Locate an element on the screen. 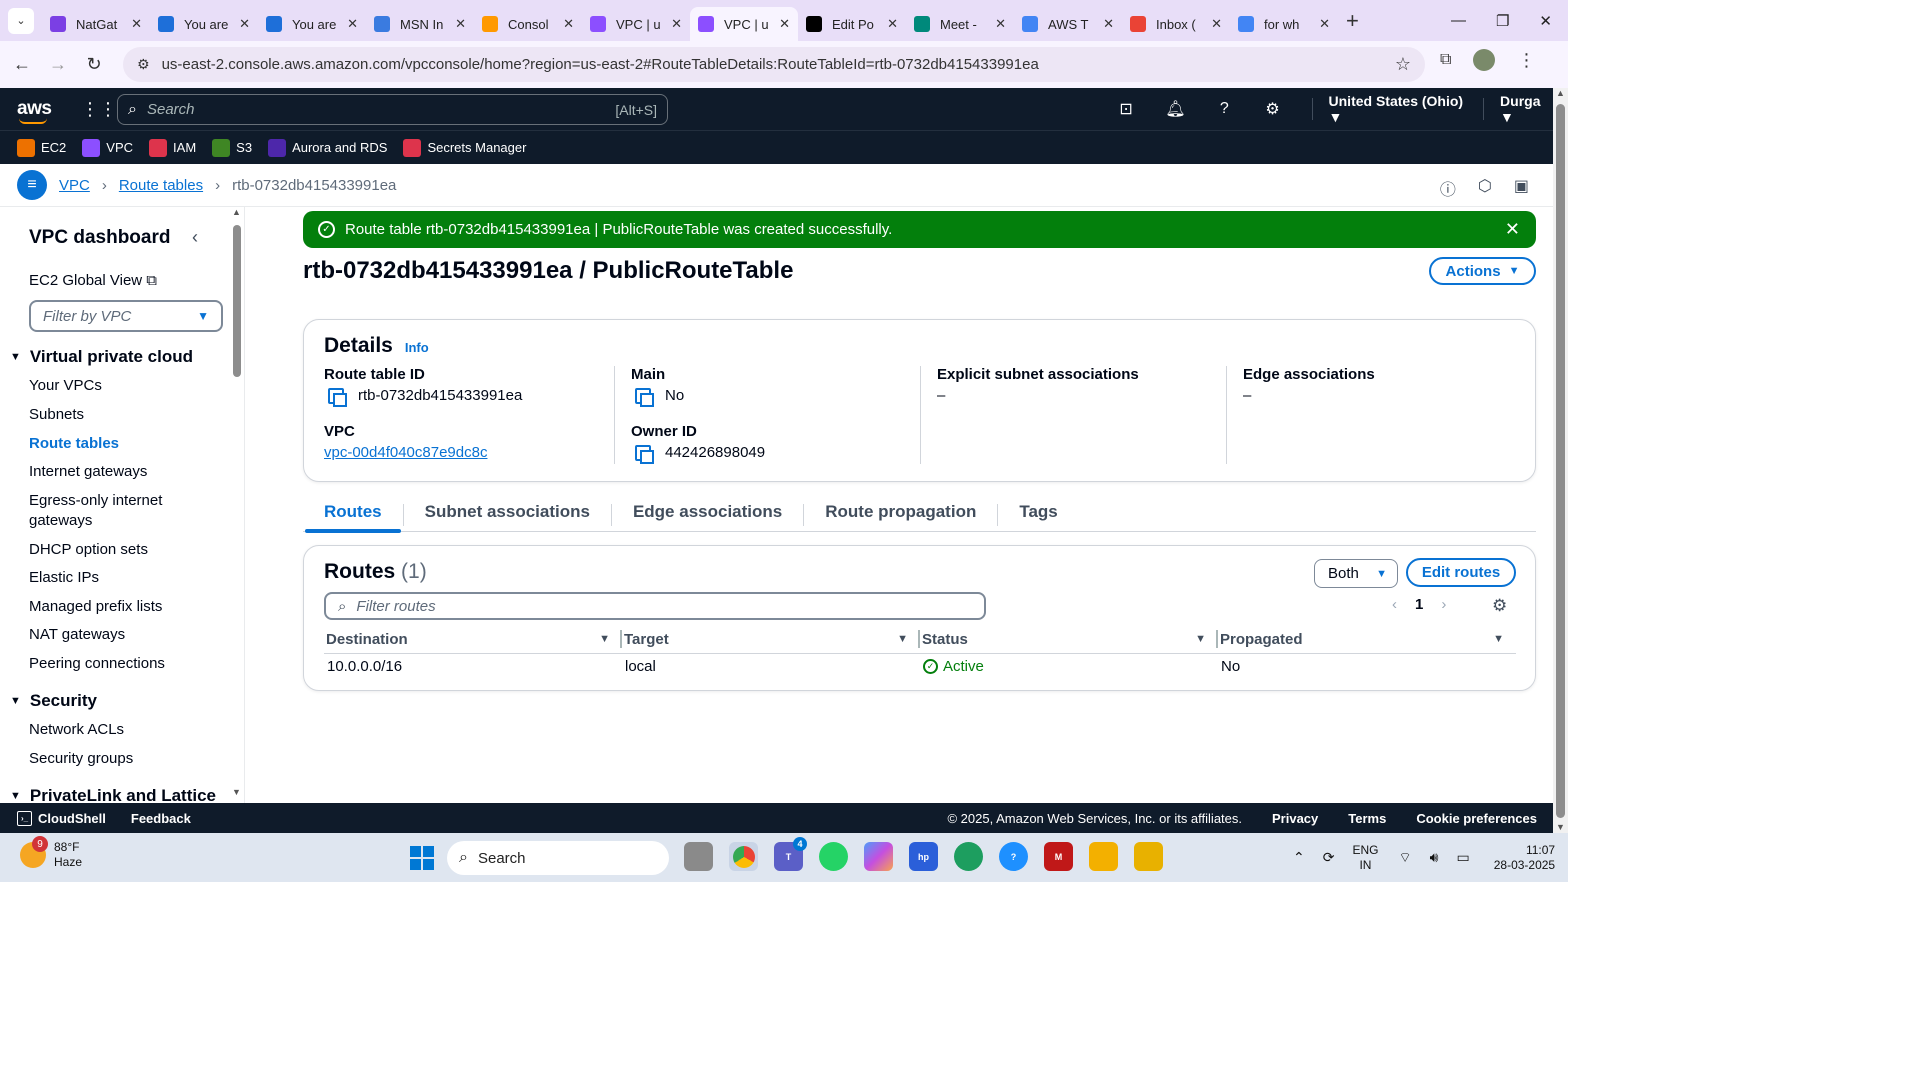 The width and height of the screenshot is (1920, 1080). maximize-button: ❐ is located at coordinates (1502, 21).